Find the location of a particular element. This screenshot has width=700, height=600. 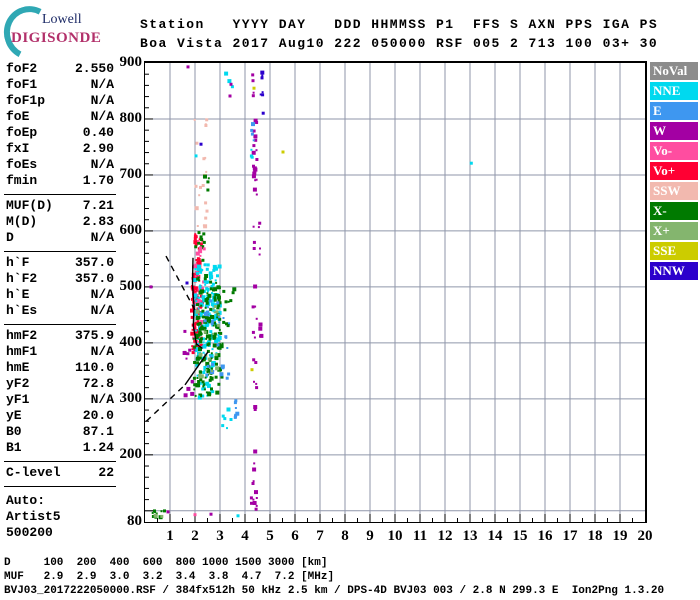

param-label: hmF1 is located at coordinates (22, 351).